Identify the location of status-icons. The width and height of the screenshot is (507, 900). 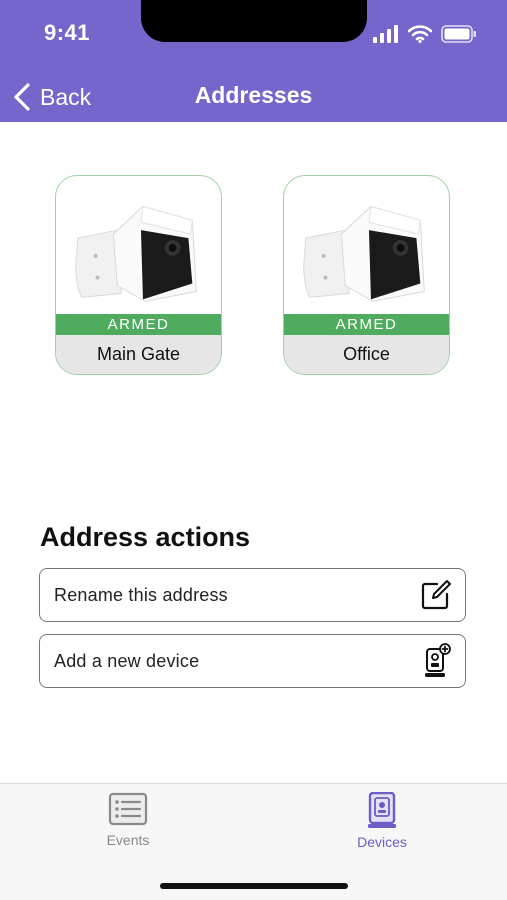
(425, 34).